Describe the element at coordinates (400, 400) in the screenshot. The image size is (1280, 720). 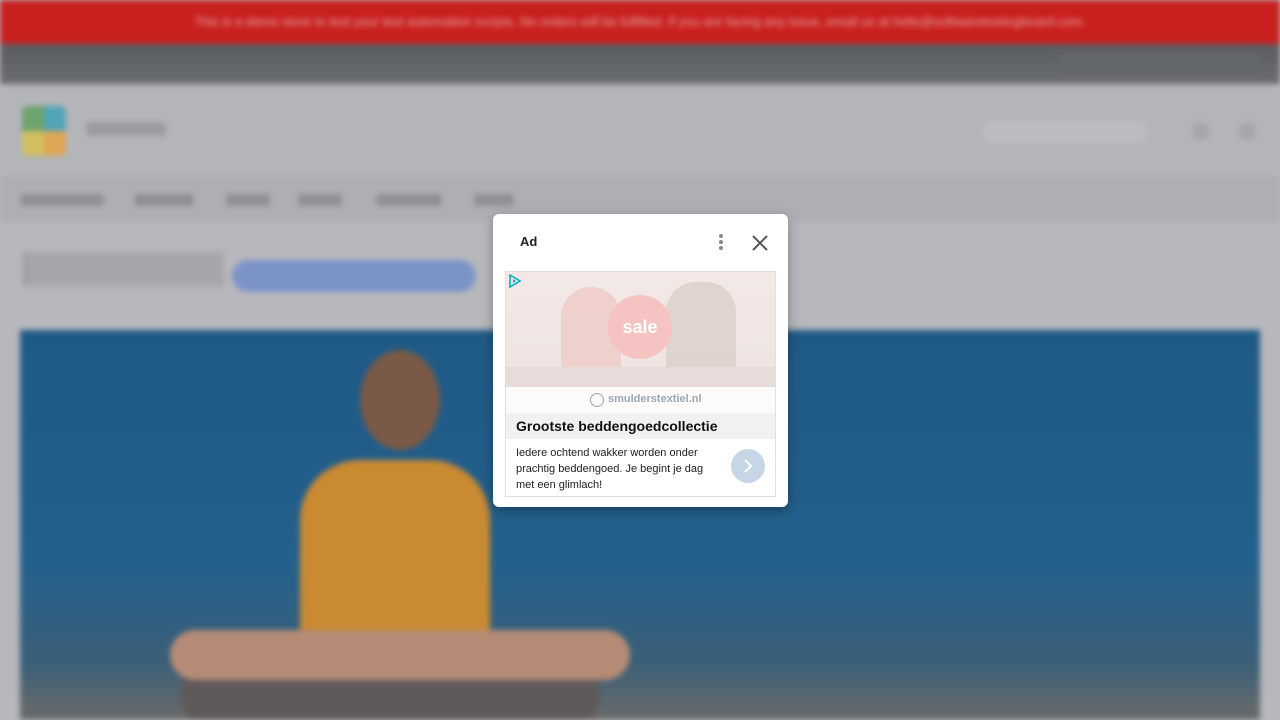
I see `hero-figure-head` at that location.